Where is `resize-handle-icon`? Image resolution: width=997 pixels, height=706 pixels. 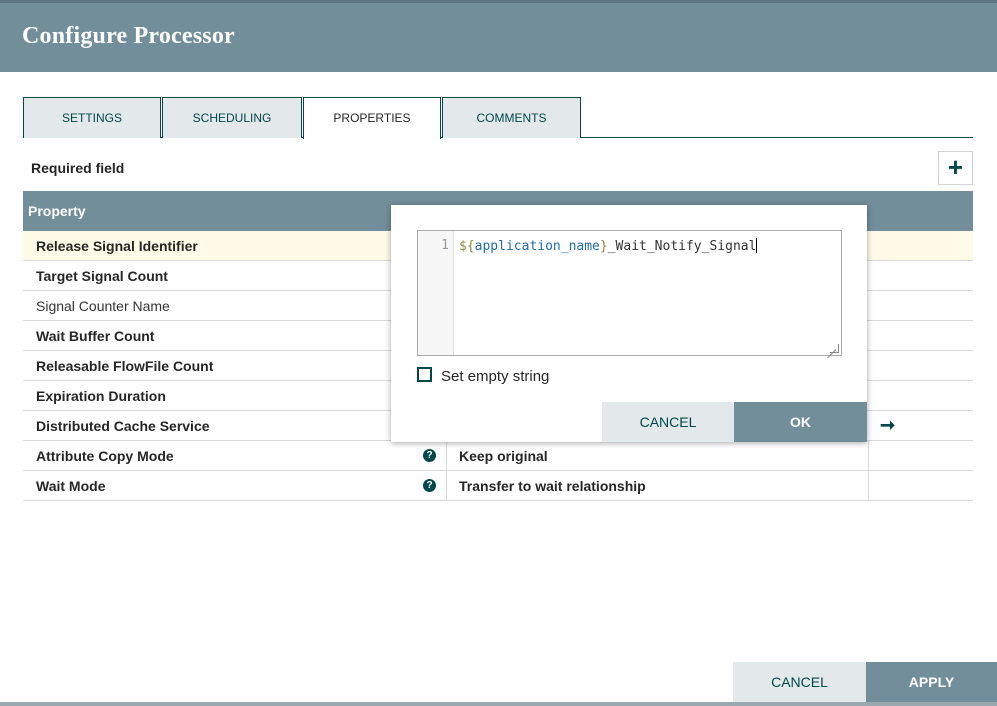 resize-handle-icon is located at coordinates (834, 348).